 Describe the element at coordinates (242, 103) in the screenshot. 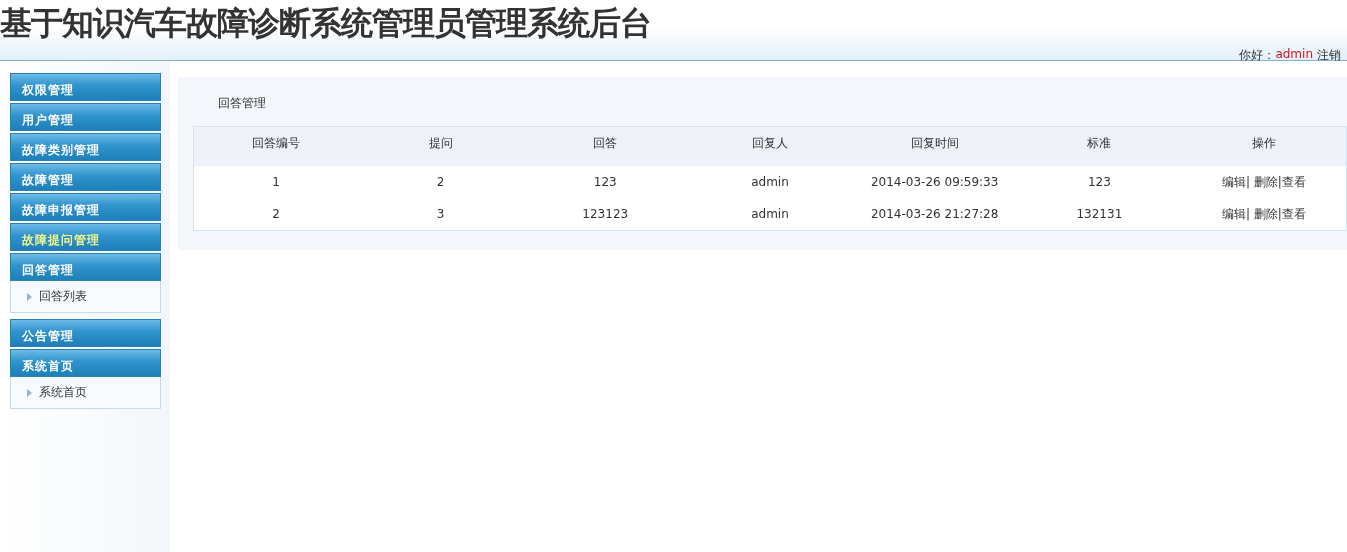

I see `section-title: 回答管理` at that location.